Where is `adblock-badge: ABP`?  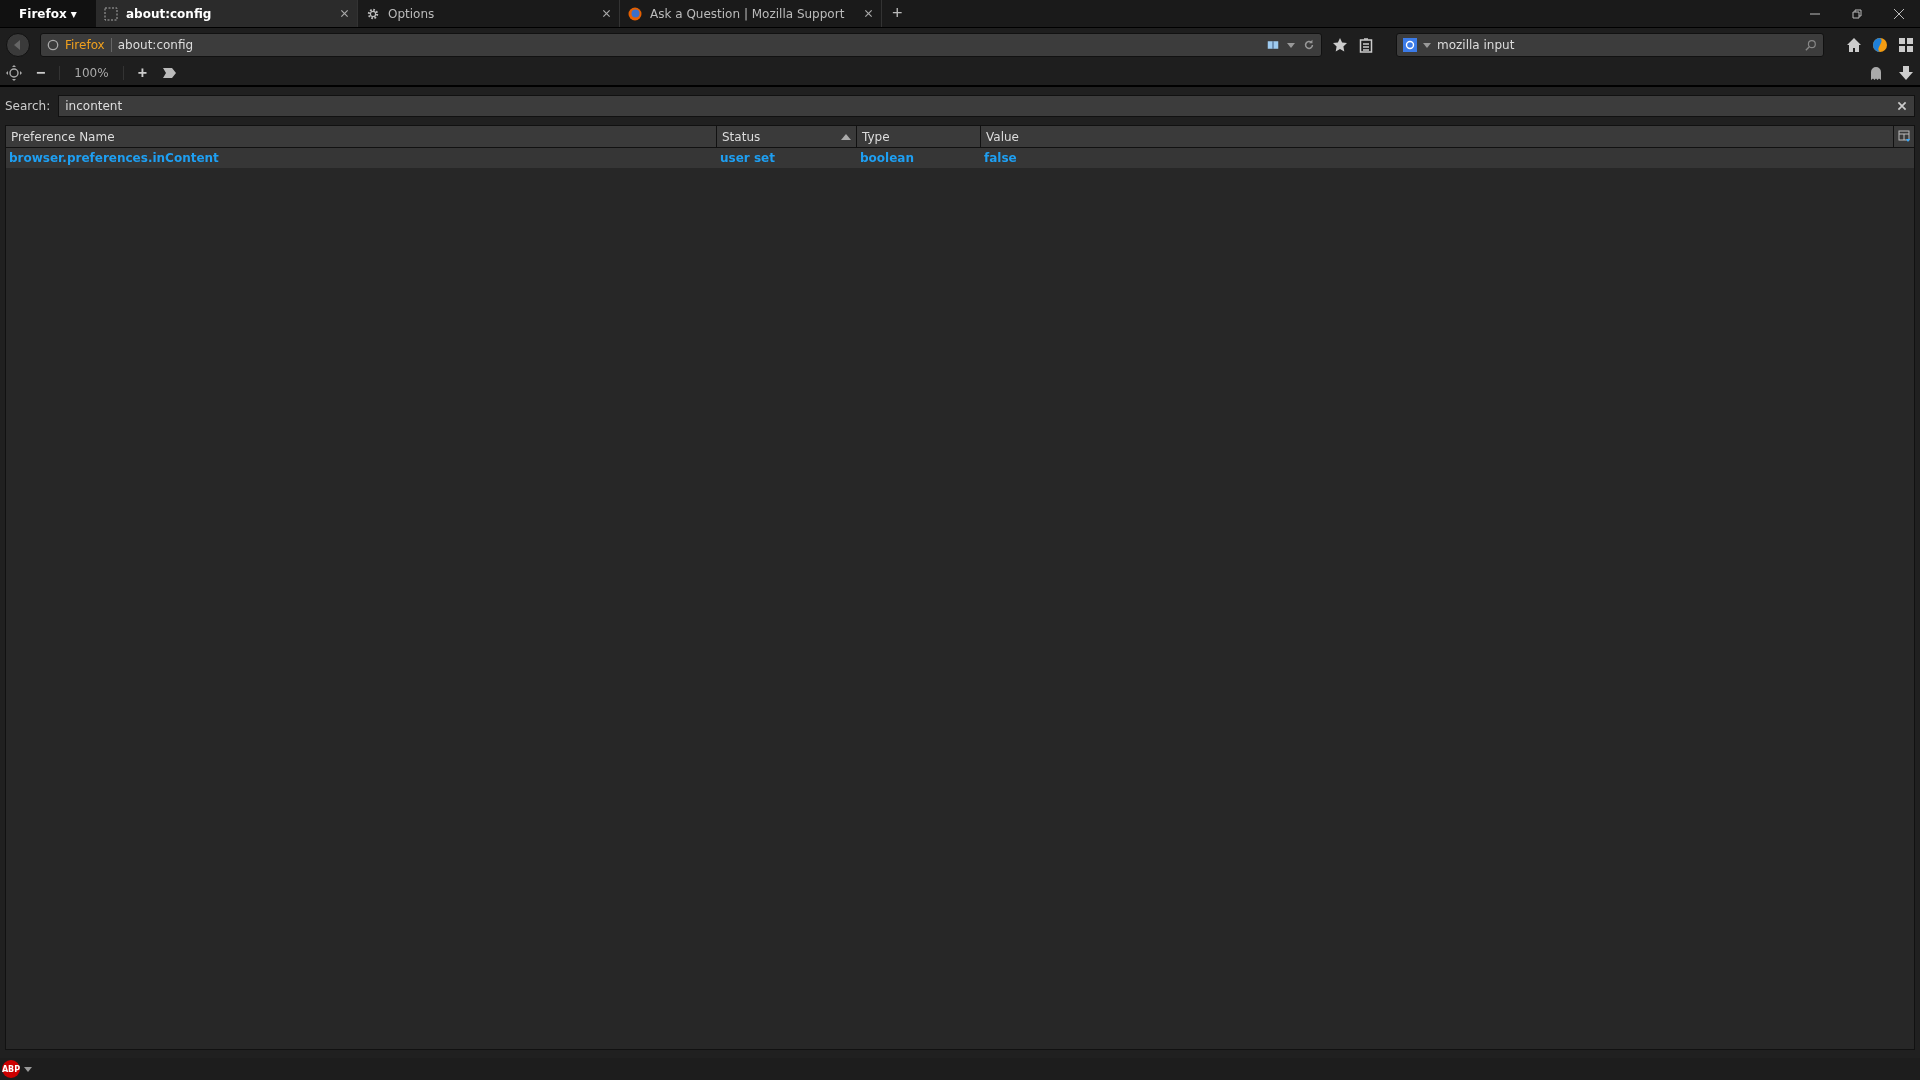
adblock-badge: ABP is located at coordinates (11, 1069).